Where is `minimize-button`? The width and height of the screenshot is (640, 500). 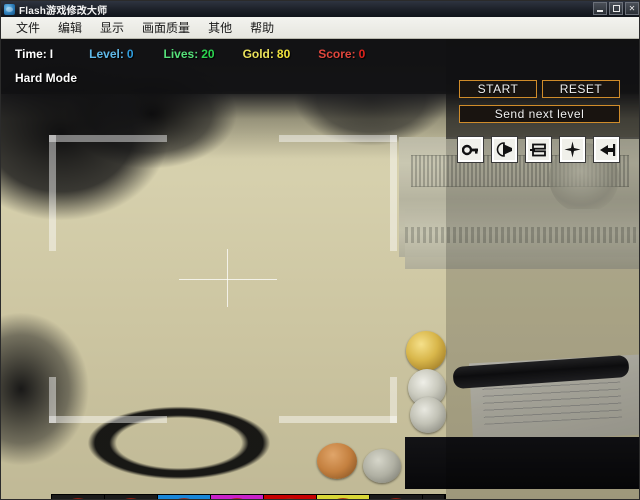 minimize-button is located at coordinates (600, 8).